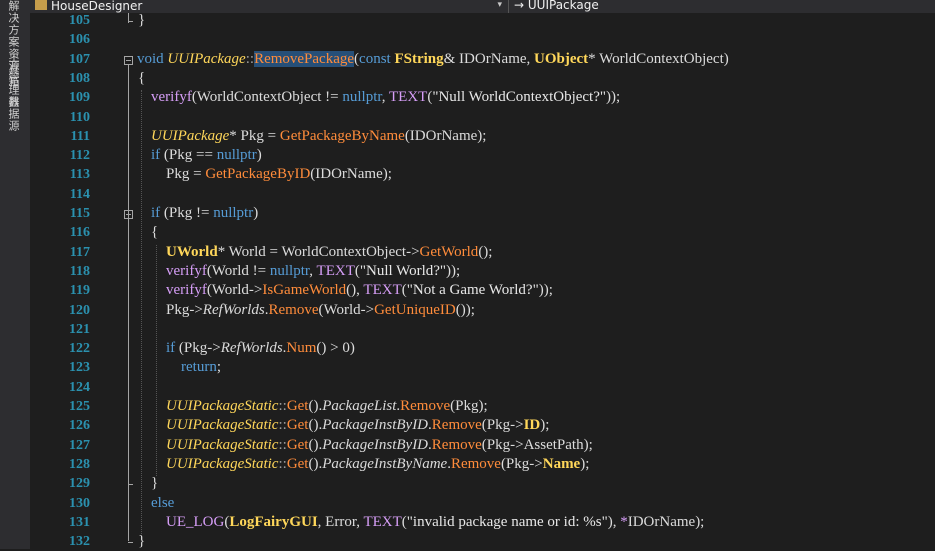  Describe the element at coordinates (80, 136) in the screenshot. I see `line-number: 111` at that location.